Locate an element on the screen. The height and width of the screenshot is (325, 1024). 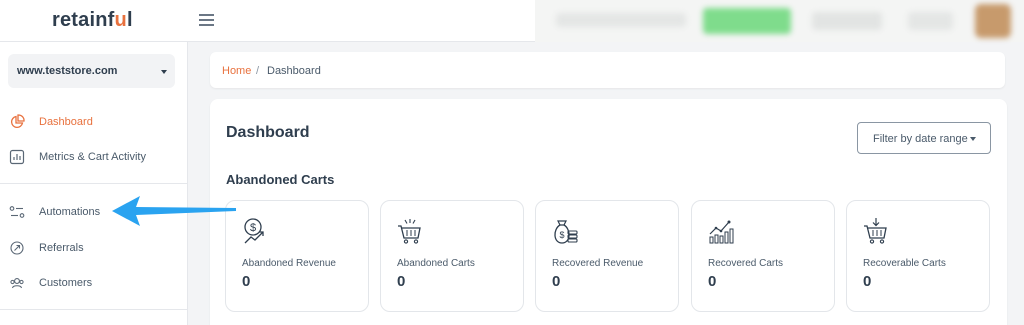
revenue-dollar-icon: $ is located at coordinates (254, 231).